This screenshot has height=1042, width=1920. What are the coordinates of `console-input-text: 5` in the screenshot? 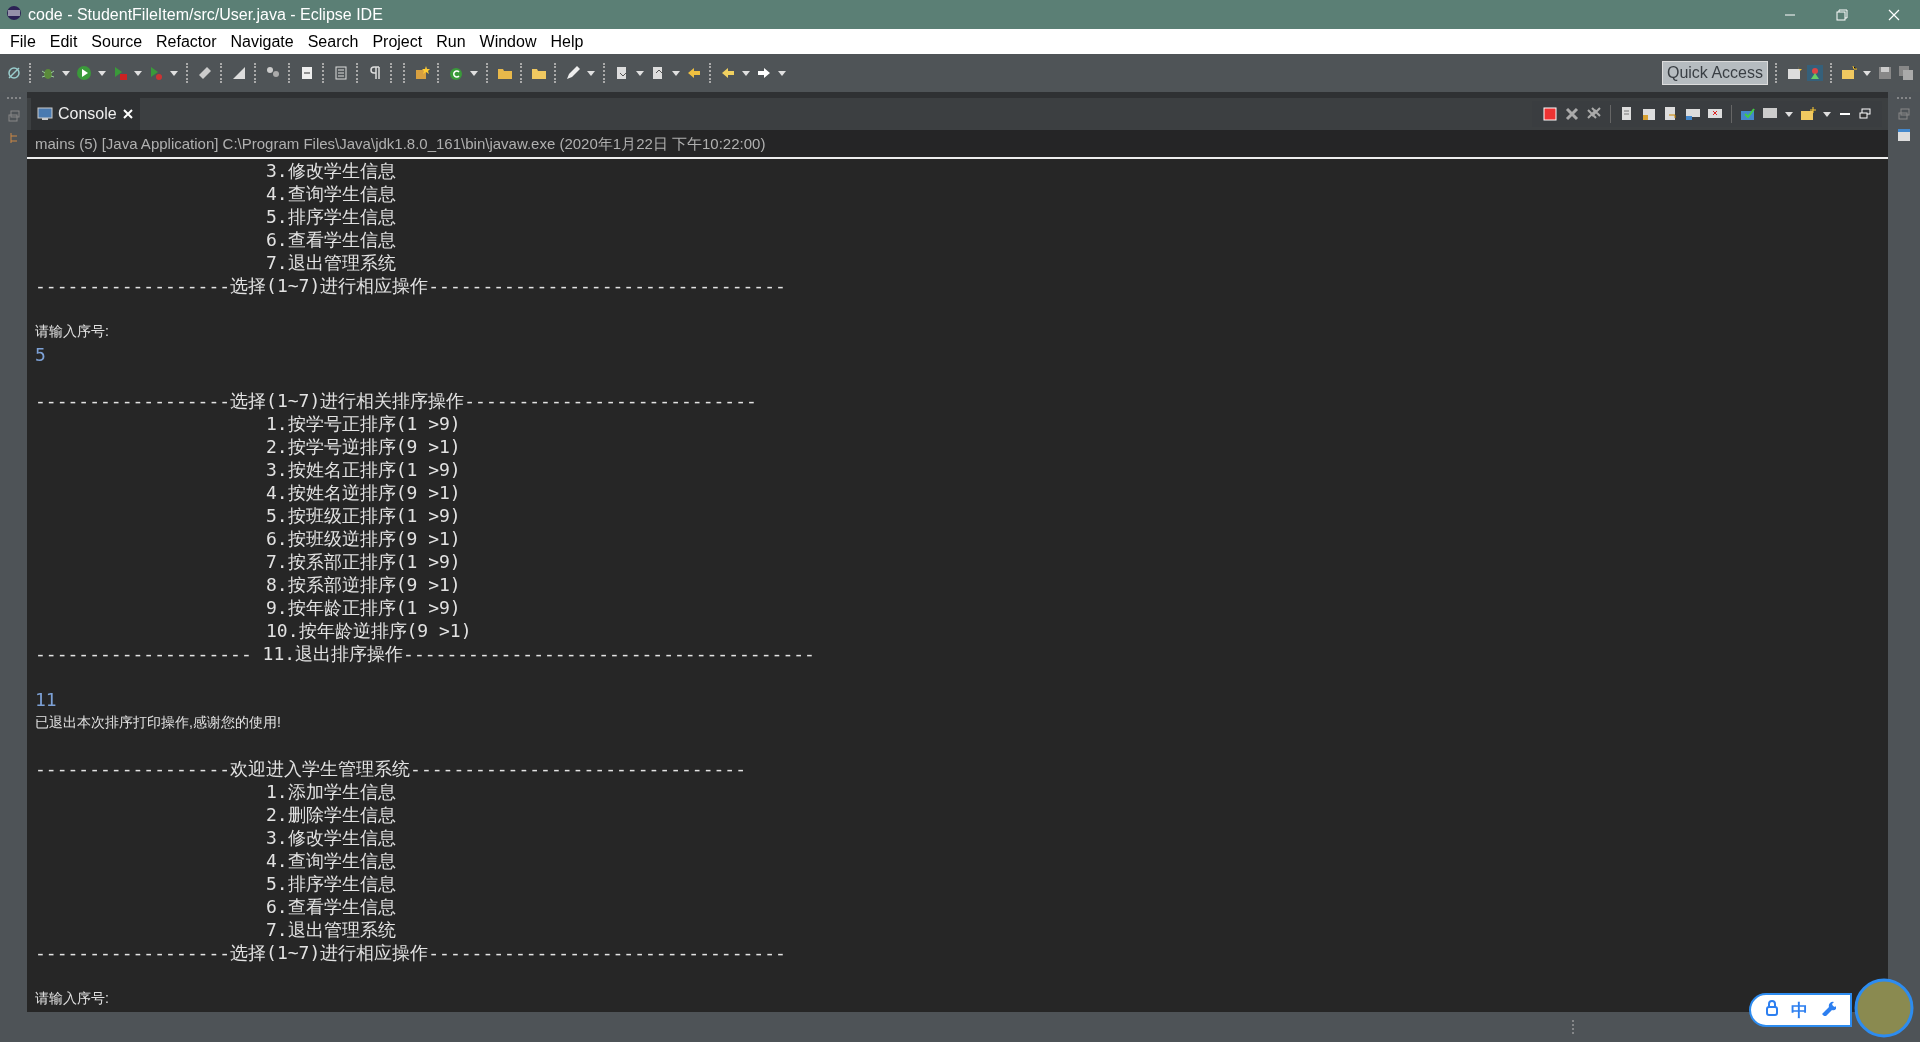 It's located at (40, 354).